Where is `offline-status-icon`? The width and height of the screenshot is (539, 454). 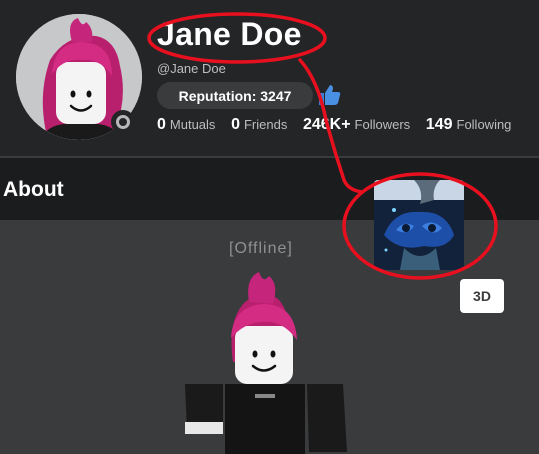 offline-status-icon is located at coordinates (123, 122).